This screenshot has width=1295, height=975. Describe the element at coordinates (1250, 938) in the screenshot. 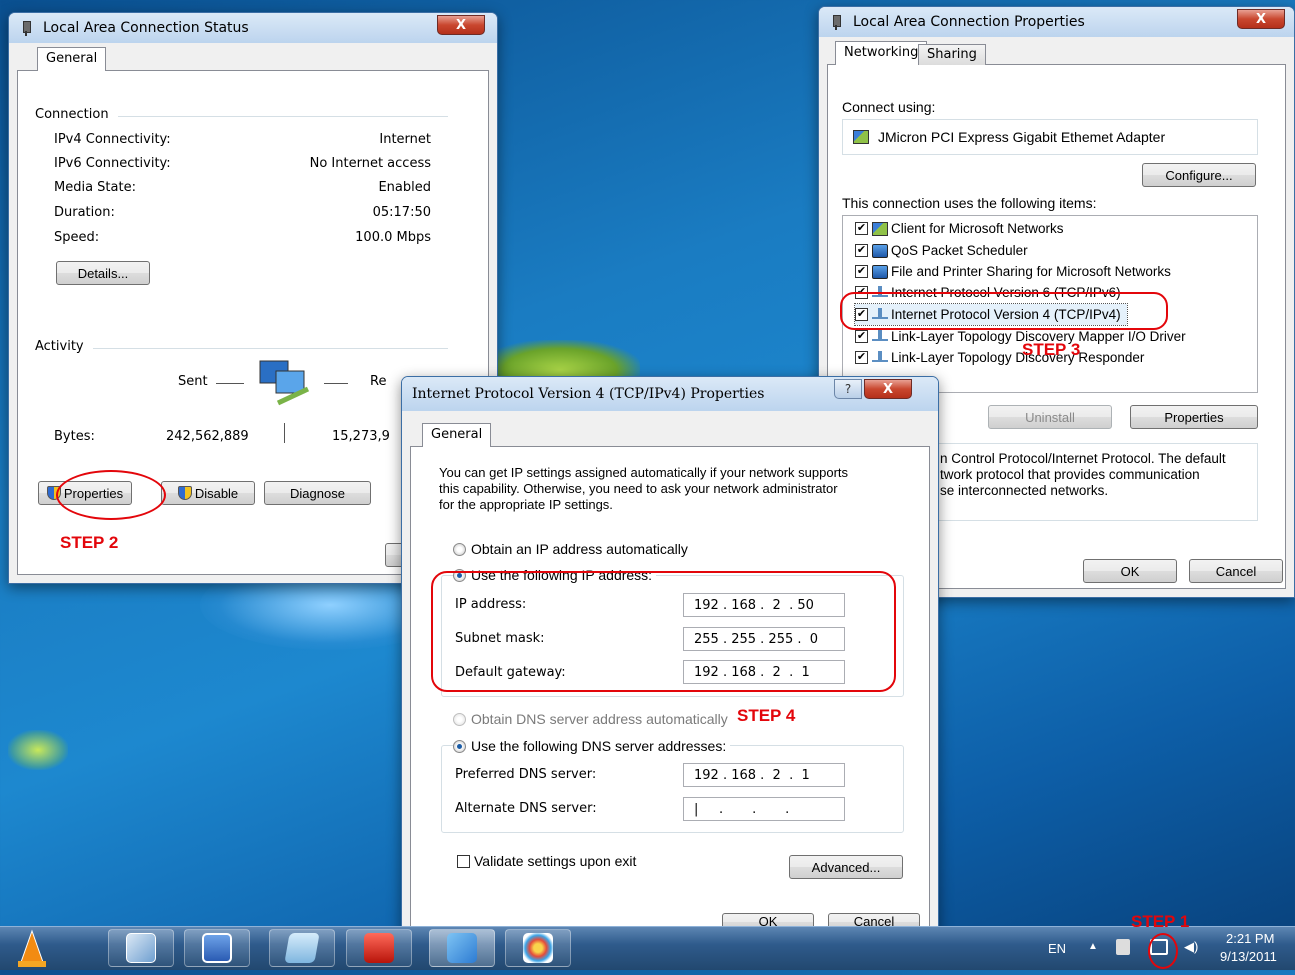

I see `clock-time: 2:21 PM` at that location.